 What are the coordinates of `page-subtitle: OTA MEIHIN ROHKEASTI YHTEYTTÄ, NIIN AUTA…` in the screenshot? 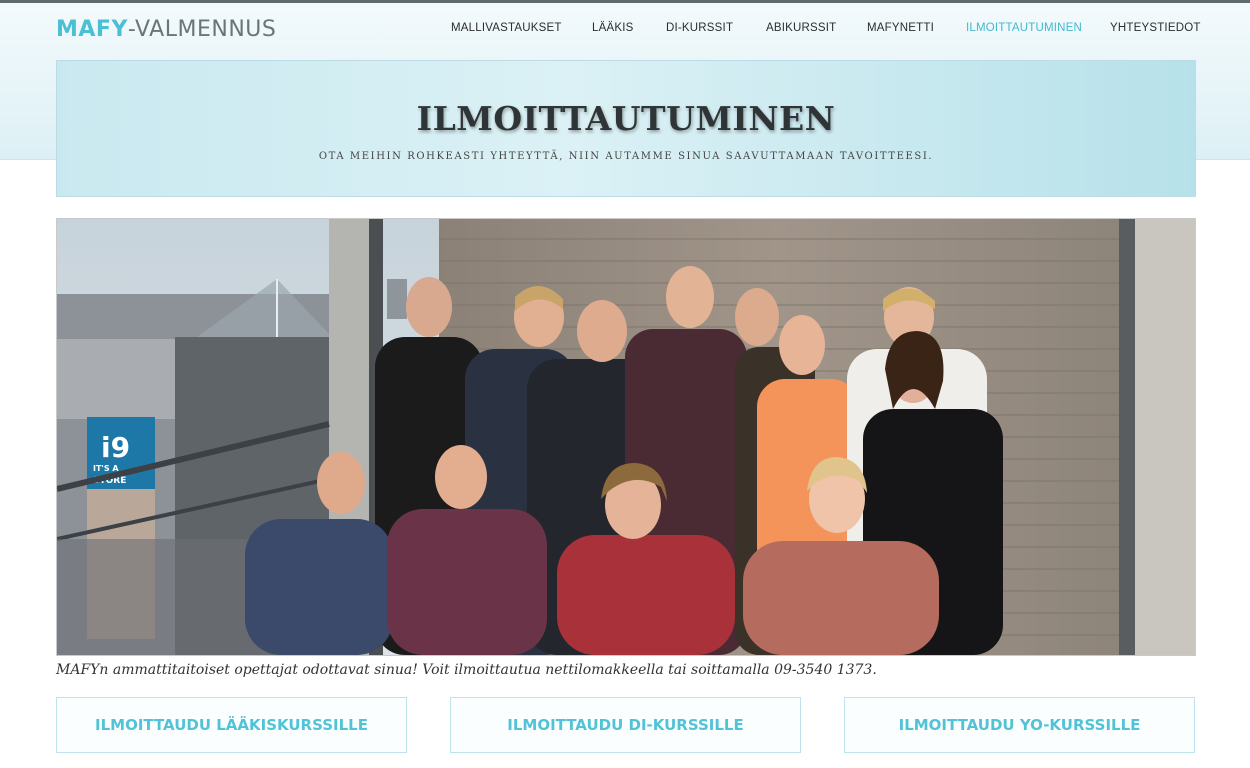 It's located at (626, 156).